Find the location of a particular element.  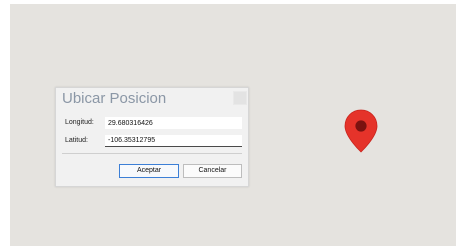

close-button is located at coordinates (240, 98).